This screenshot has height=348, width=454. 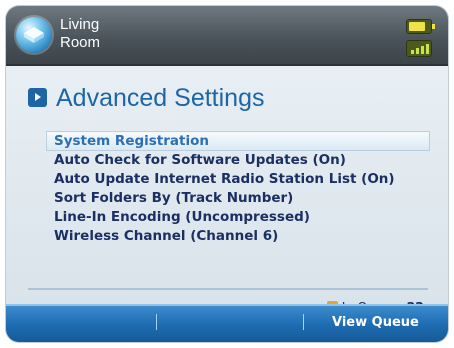 What do you see at coordinates (240, 217) in the screenshot?
I see `menu-item-line-in-encoding: Line-In Encoding (Uncompressed)` at bounding box center [240, 217].